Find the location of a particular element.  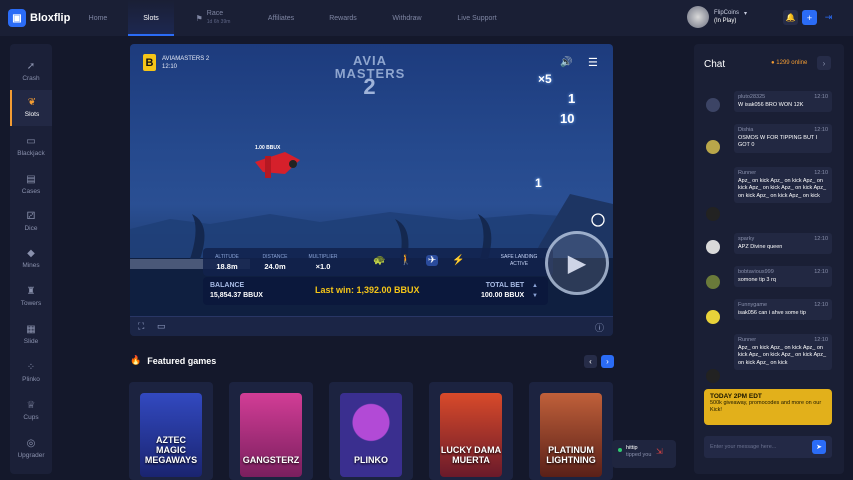

sidebar-item-towers: ♜ Towers is located at coordinates (31, 297).